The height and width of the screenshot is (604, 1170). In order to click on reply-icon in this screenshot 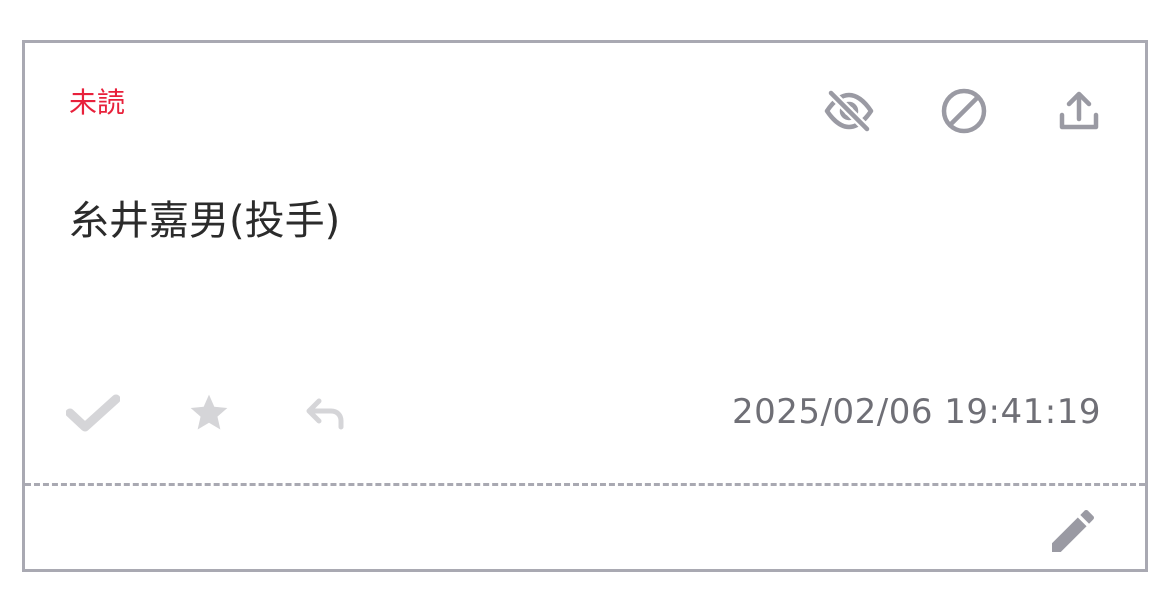, I will do `click(325, 414)`.